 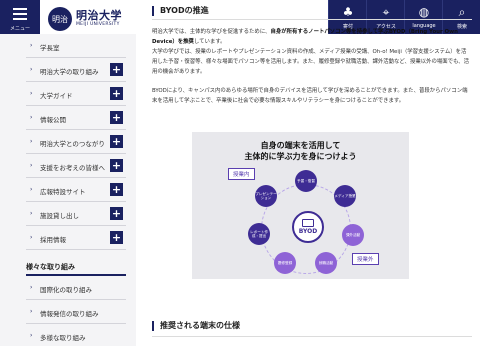 What do you see at coordinates (285, 263) in the screenshot?
I see `node-course-registration: 履修登録` at bounding box center [285, 263].